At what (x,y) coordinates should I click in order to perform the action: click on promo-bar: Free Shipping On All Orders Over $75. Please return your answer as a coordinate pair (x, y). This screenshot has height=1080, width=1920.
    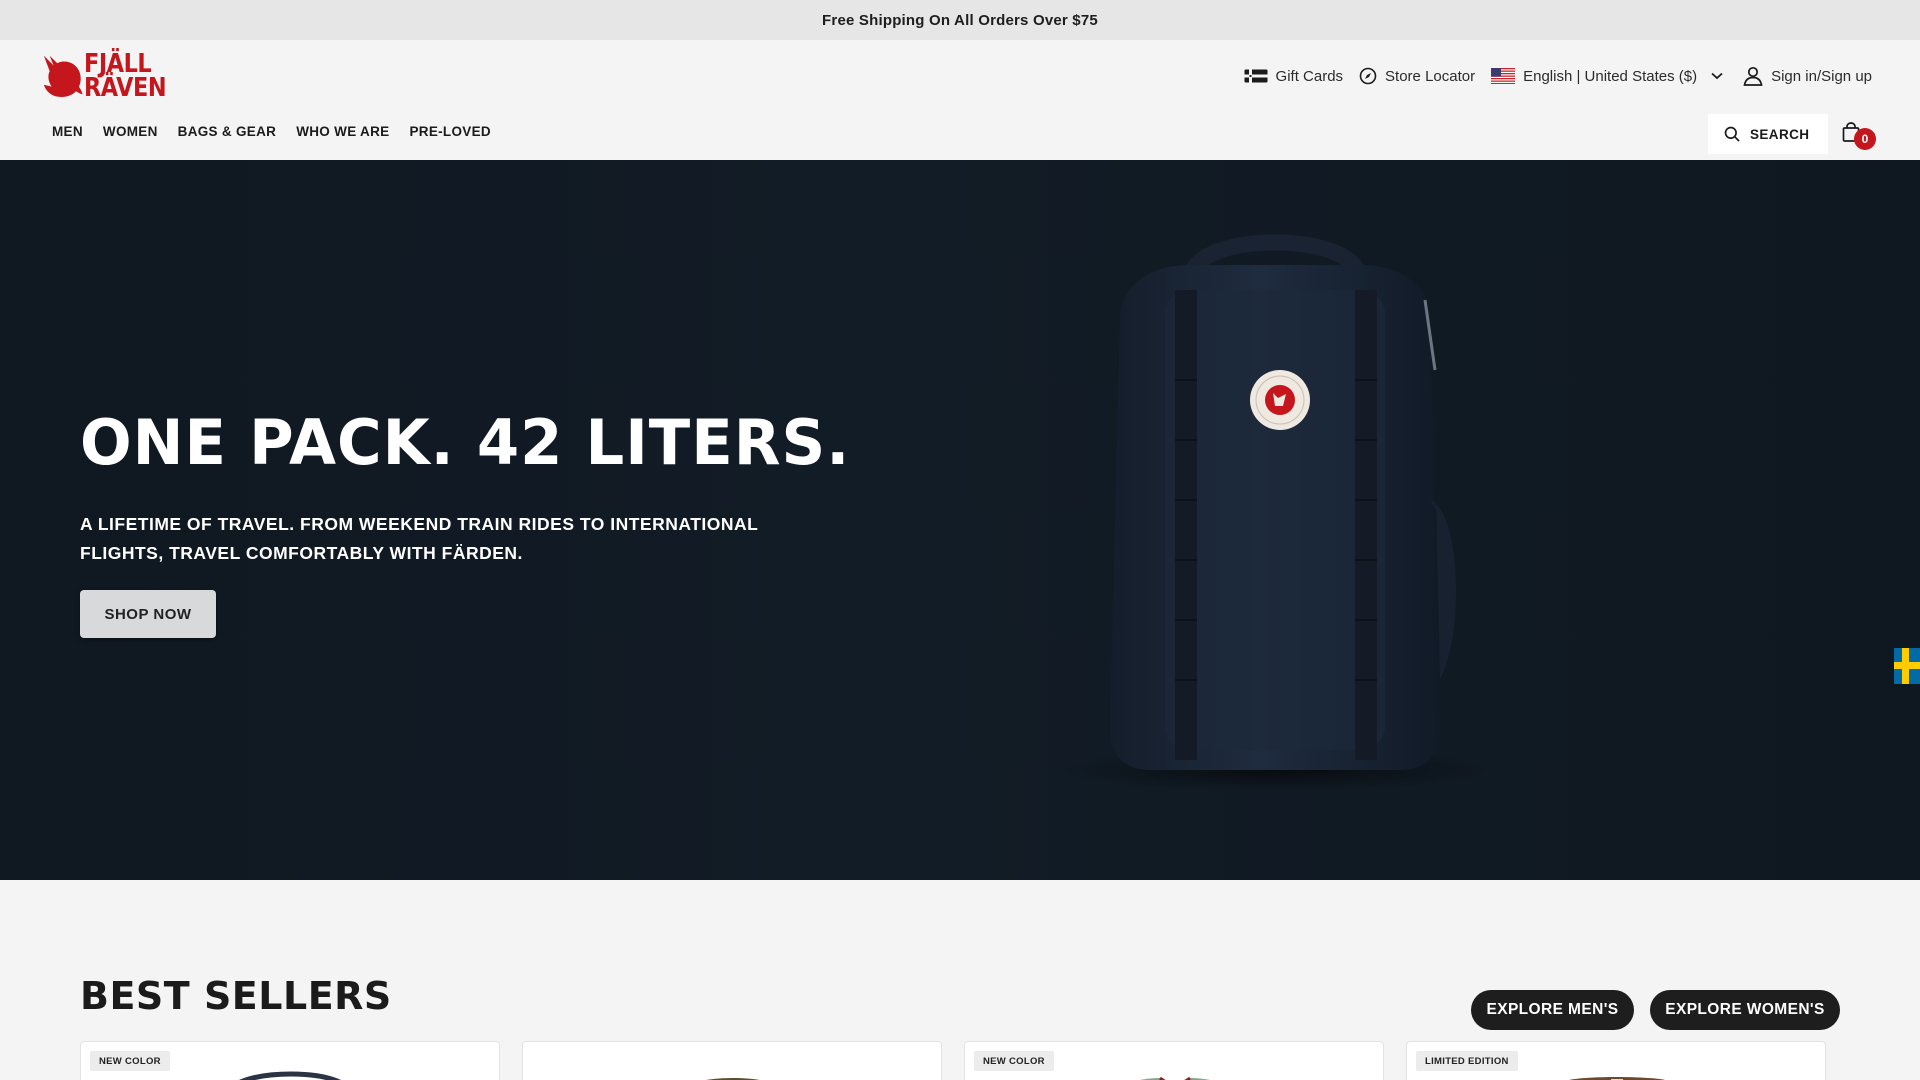
    Looking at the image, I should click on (960, 20).